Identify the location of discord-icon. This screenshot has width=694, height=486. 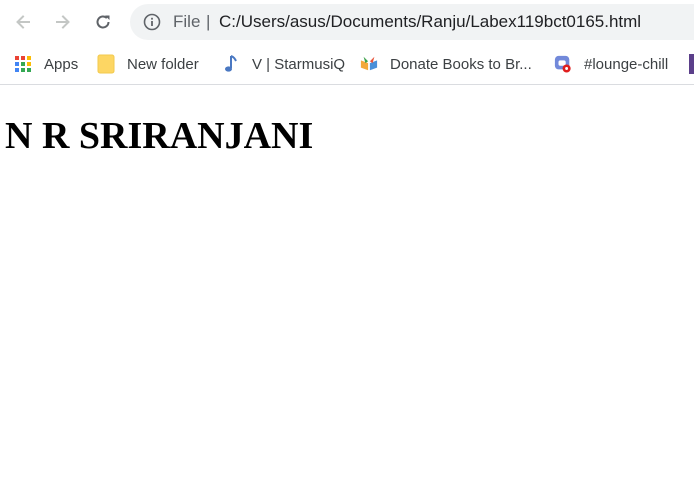
(563, 64).